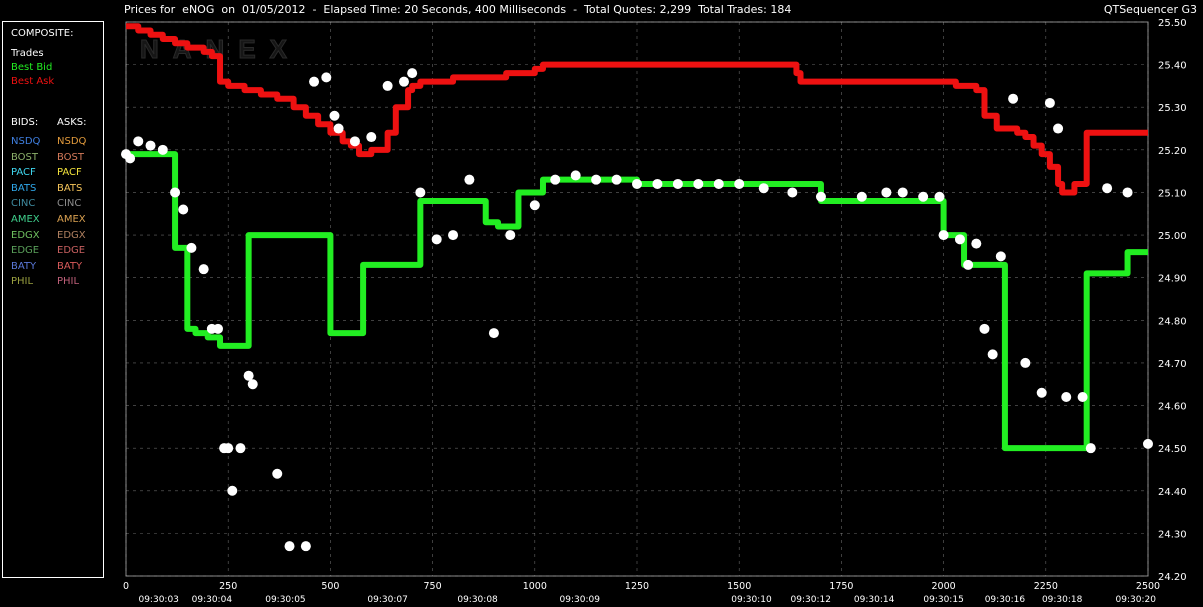 This screenshot has height=607, width=1203. Describe the element at coordinates (1136, 600) in the screenshot. I see `time-label: 09:30:20` at that location.